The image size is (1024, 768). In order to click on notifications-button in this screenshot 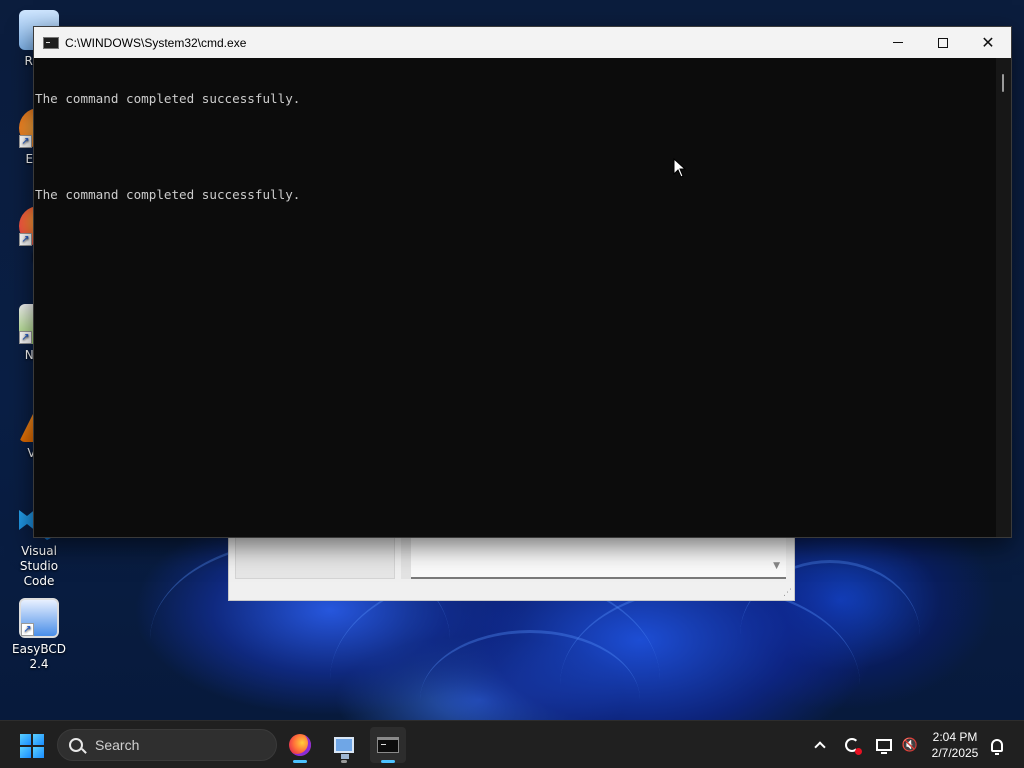, I will do `click(997, 744)`.